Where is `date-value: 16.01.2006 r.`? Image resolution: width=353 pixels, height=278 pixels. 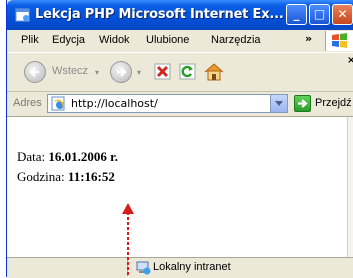 date-value: 16.01.2006 r. is located at coordinates (83, 156).